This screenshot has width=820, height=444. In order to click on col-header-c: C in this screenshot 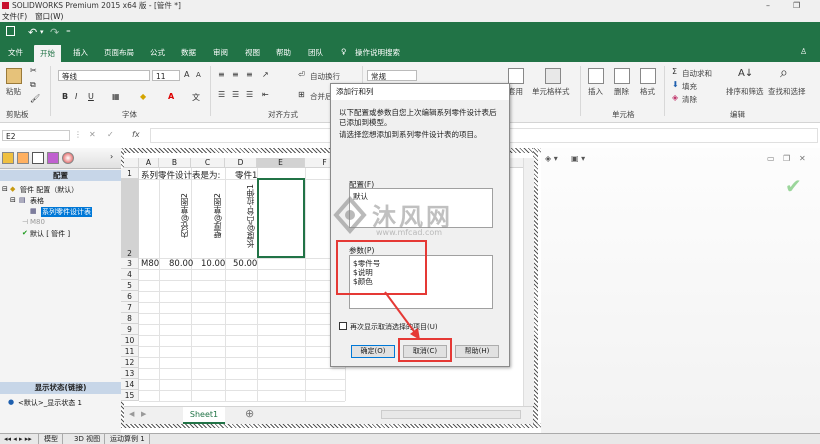, I will do `click(208, 163)`.